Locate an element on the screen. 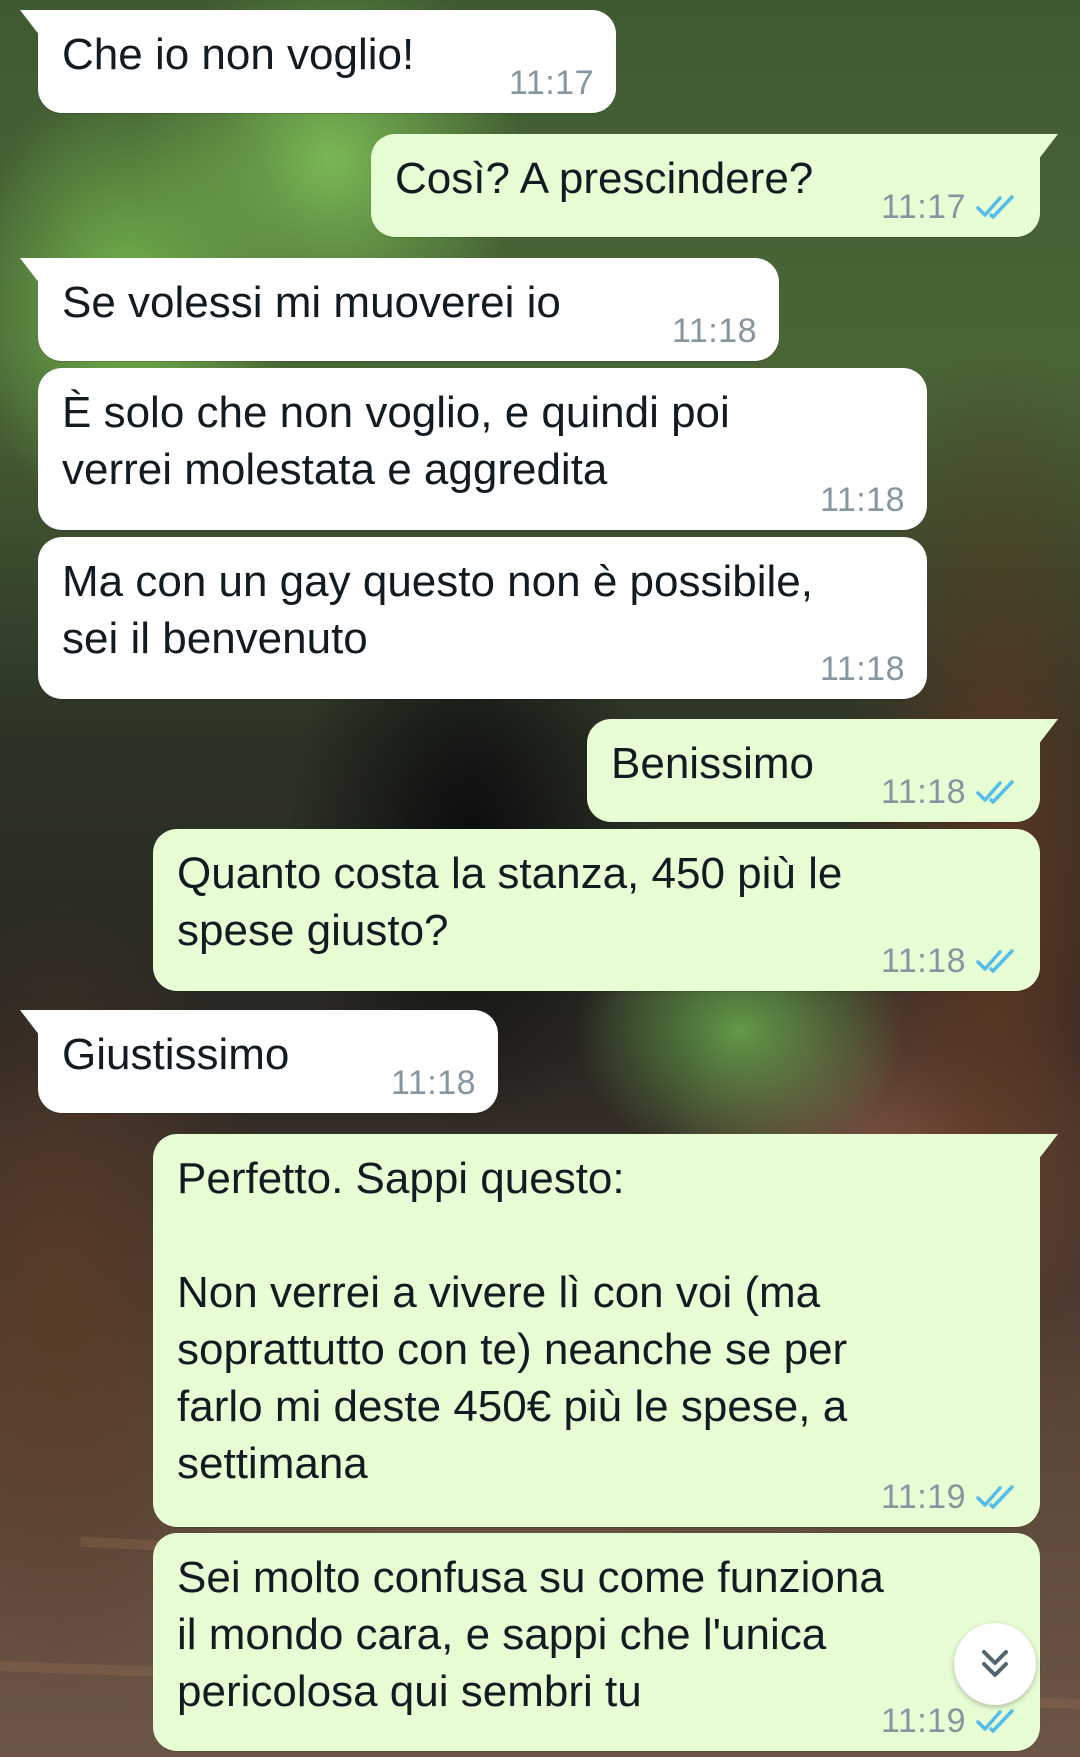 This screenshot has width=1080, height=1757. message-text: Benissimo is located at coordinates (712, 763).